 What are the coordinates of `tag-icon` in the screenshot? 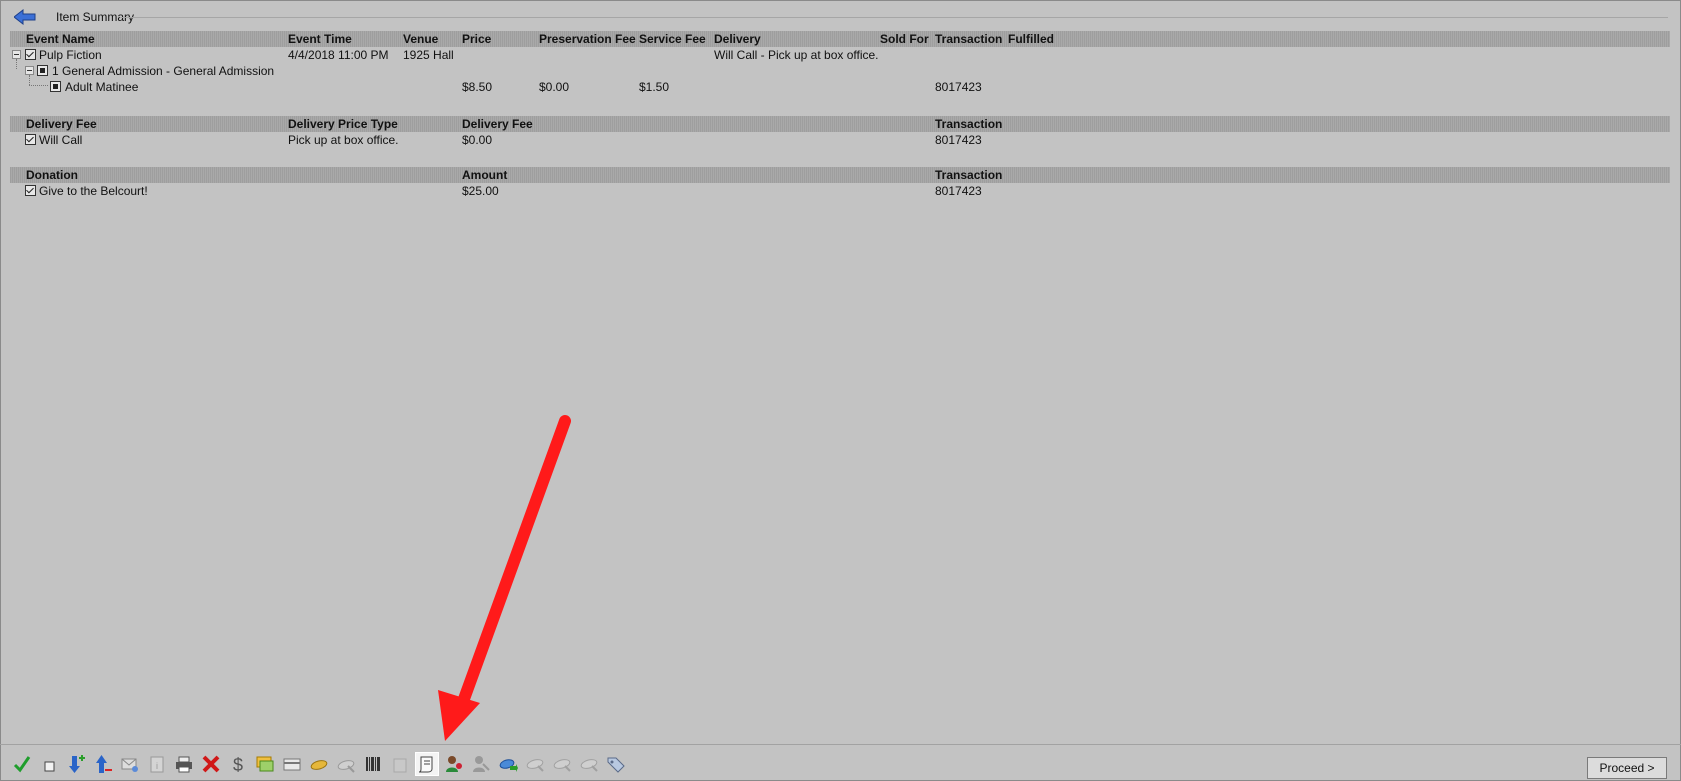 It's located at (616, 764).